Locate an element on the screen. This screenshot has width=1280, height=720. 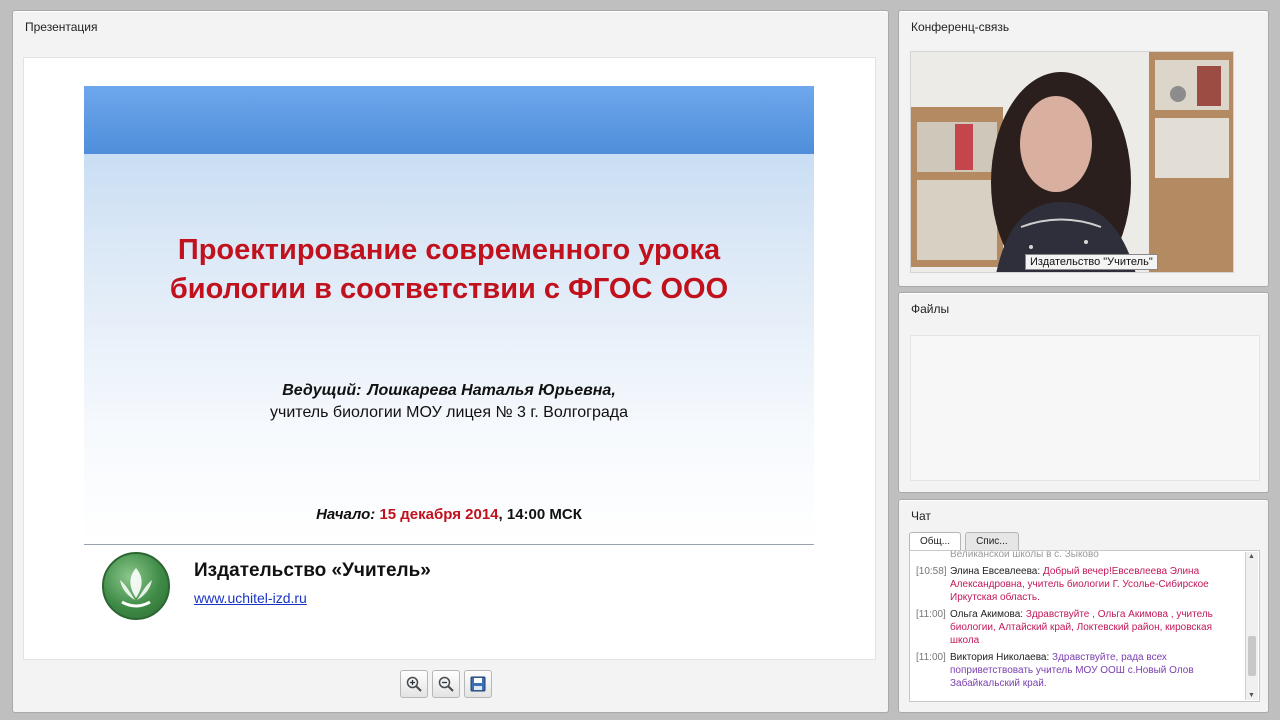
zoom-in-button is located at coordinates (414, 684).